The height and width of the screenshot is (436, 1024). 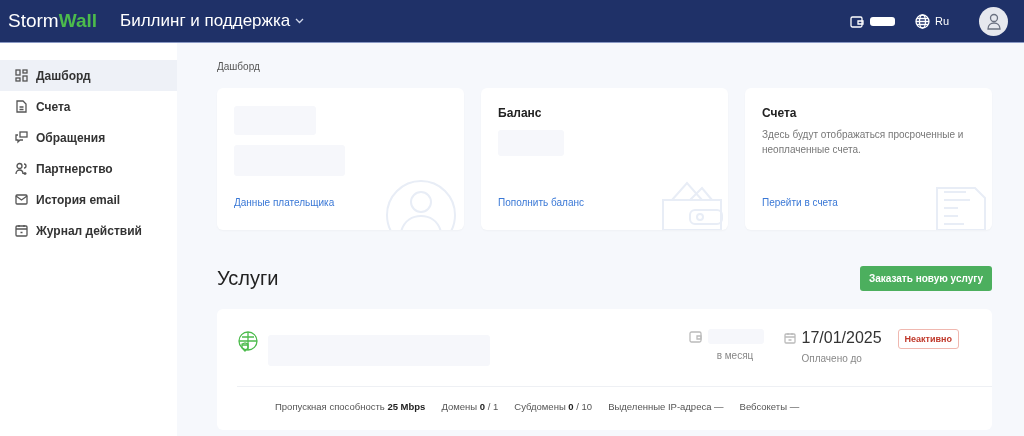 What do you see at coordinates (88, 168) in the screenshot?
I see `sidebar-item: Партнерство` at bounding box center [88, 168].